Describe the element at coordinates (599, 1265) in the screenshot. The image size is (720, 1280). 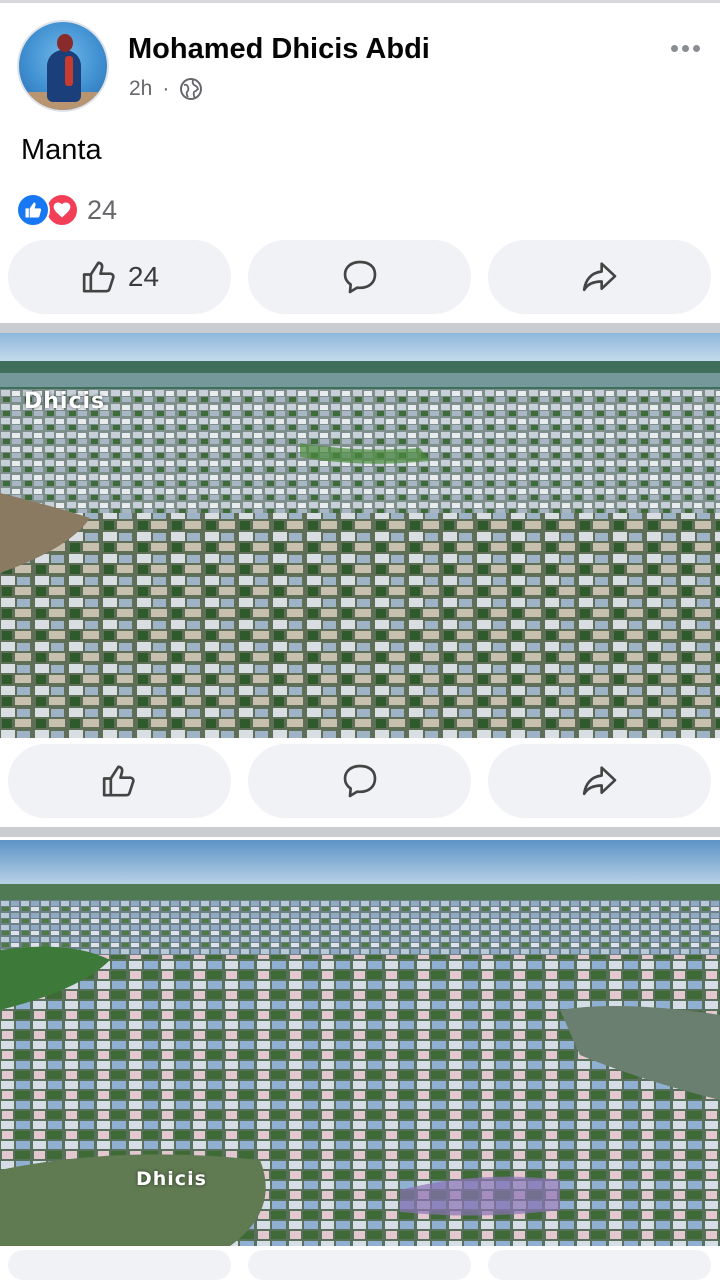
I see `next-share-button` at that location.